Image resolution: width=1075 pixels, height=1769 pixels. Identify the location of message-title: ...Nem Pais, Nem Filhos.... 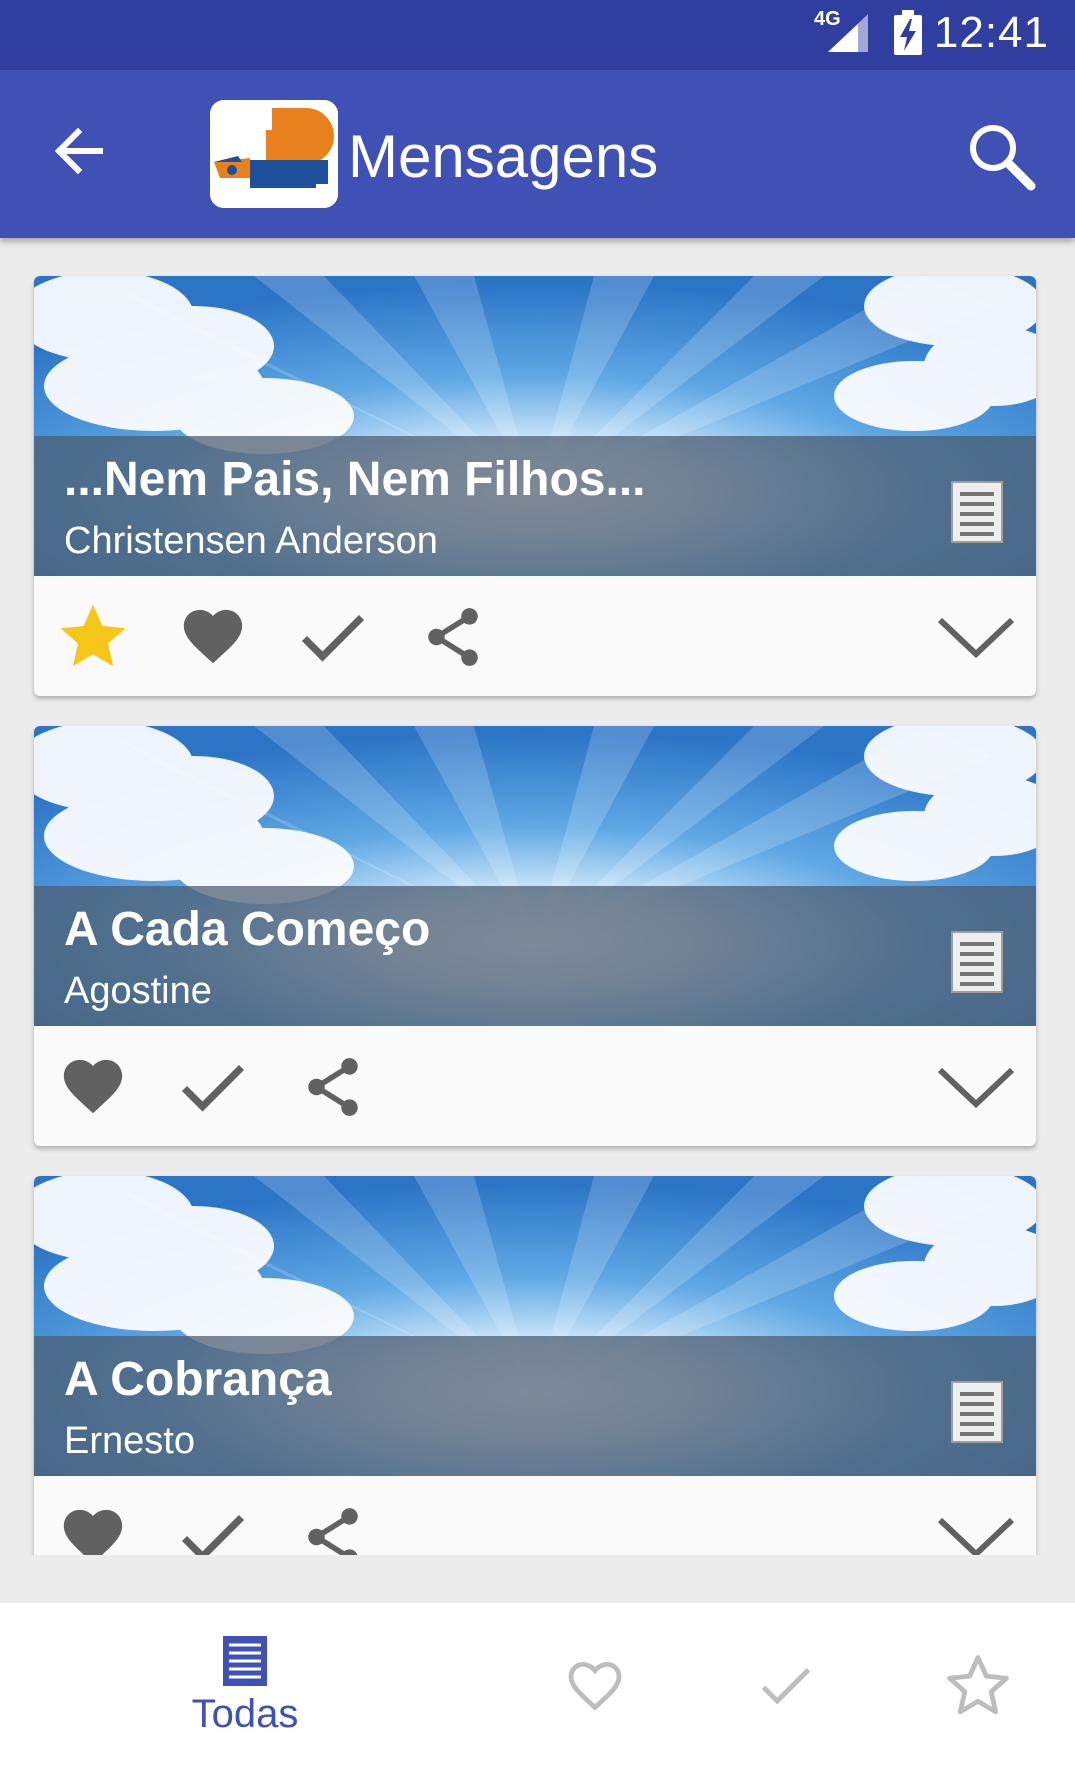
(355, 479).